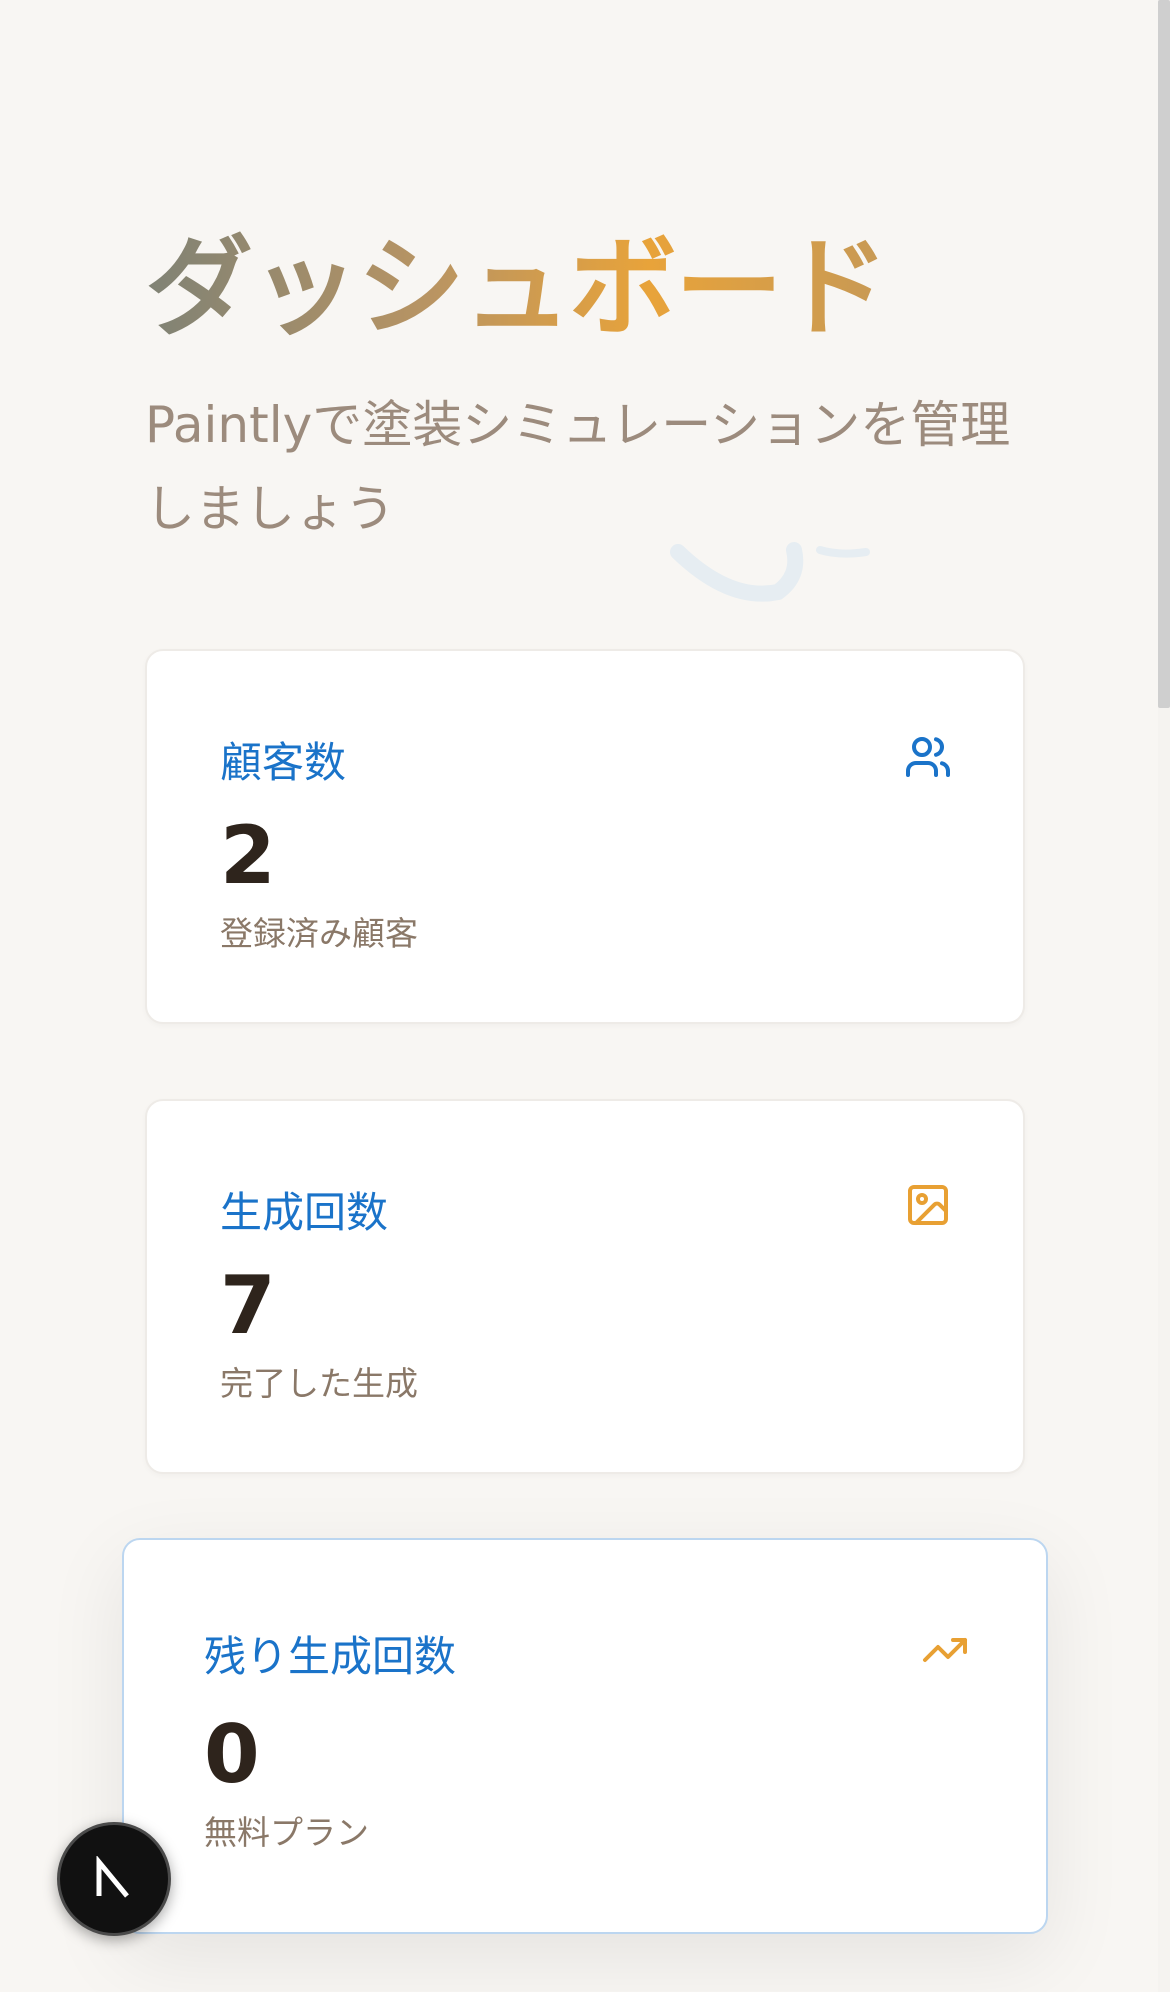  What do you see at coordinates (330, 1656) in the screenshot?
I see `card-title: 残り生成回数` at bounding box center [330, 1656].